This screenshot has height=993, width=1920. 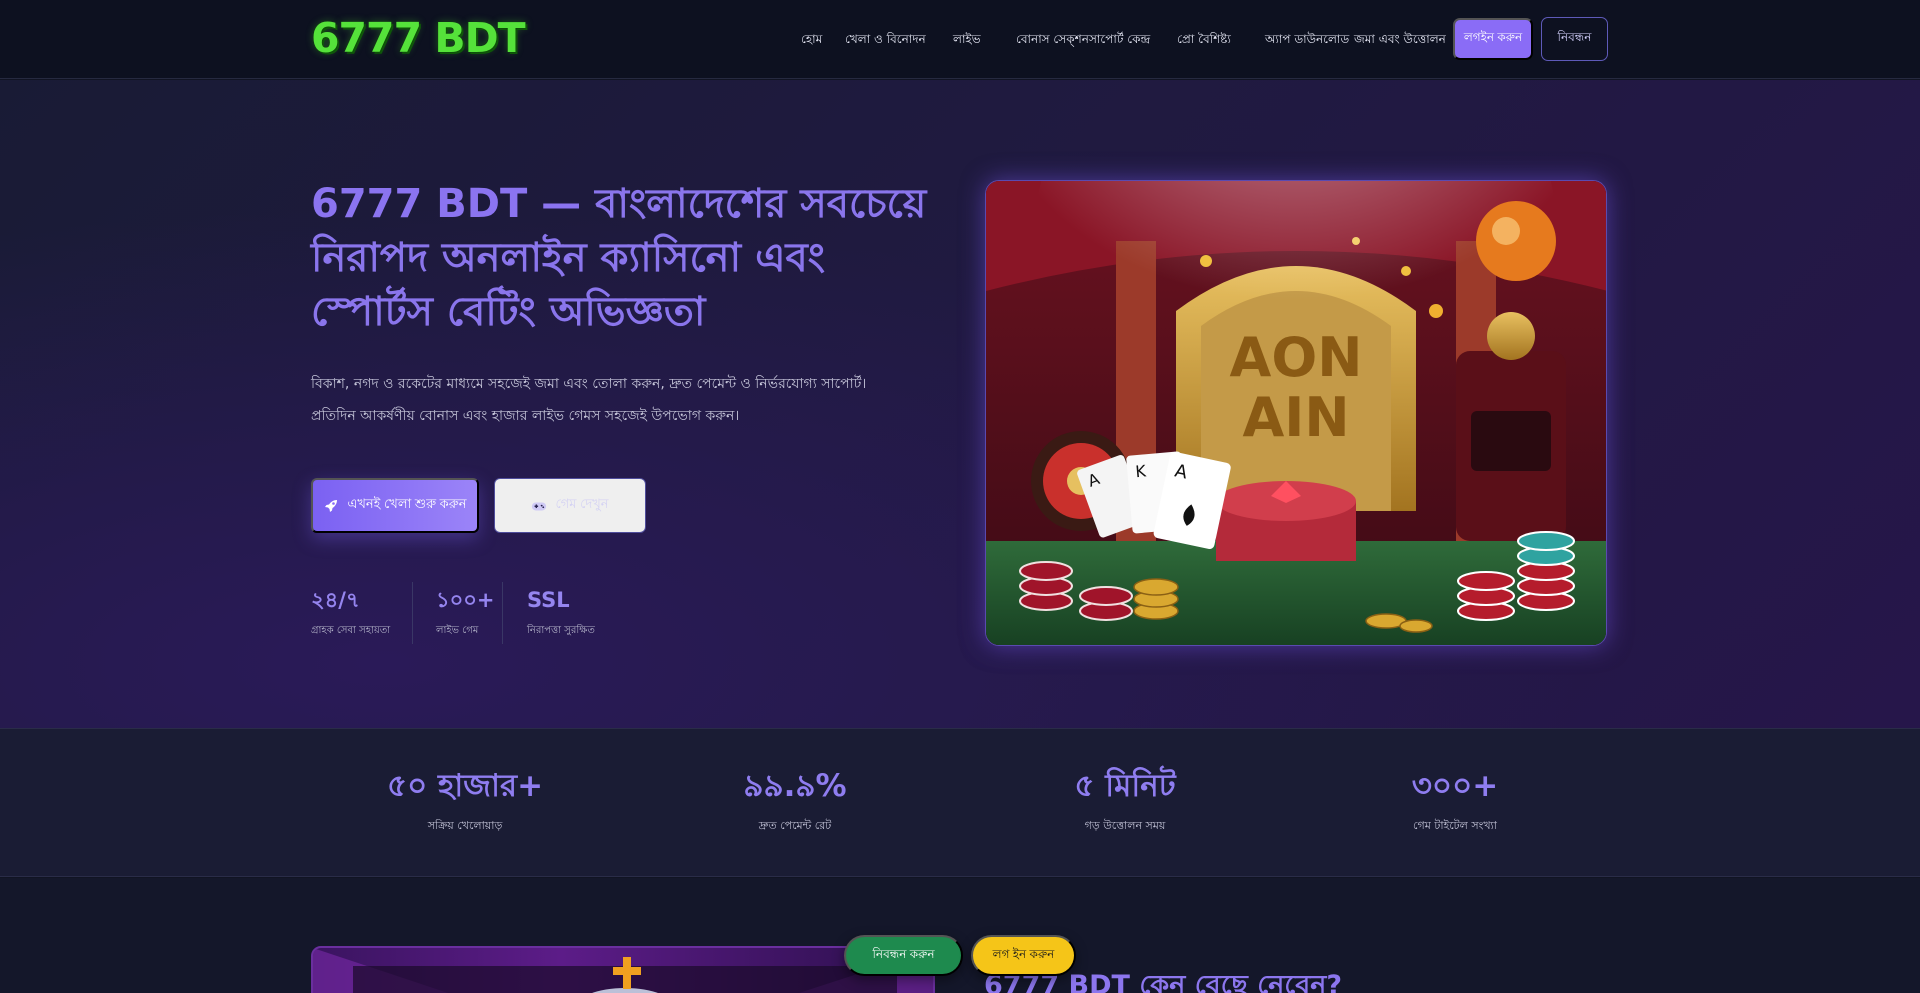 What do you see at coordinates (582, 503) in the screenshot?
I see `view-games-label: গেম দেখুন` at bounding box center [582, 503].